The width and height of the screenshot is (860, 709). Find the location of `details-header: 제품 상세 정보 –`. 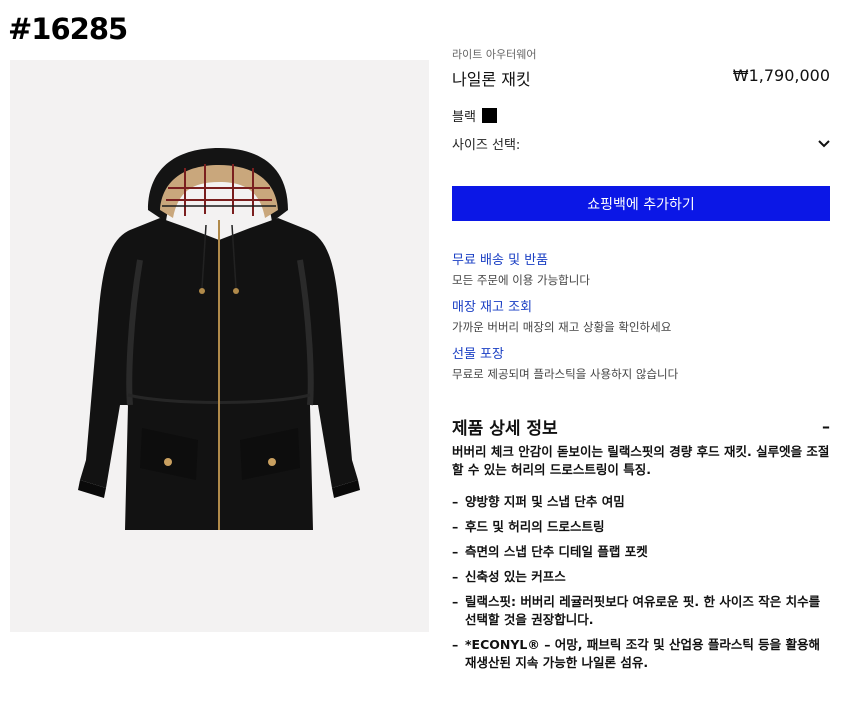

details-header: 제품 상세 정보 – is located at coordinates (641, 426).